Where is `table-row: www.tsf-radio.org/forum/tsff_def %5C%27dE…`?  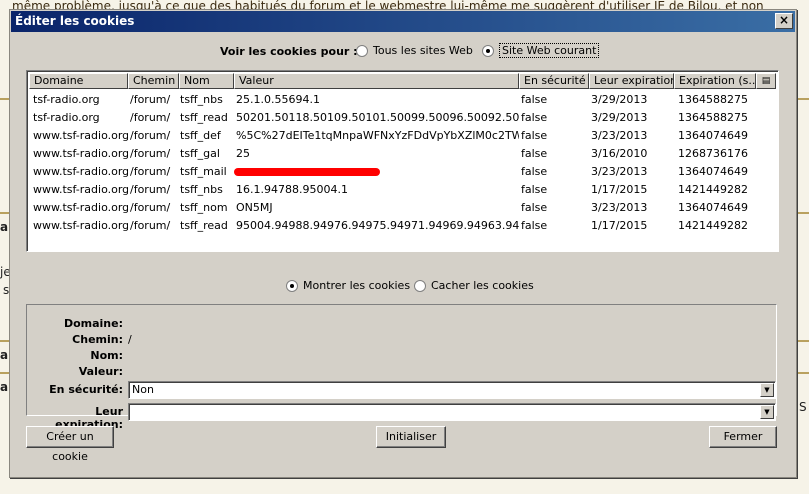
table-row: www.tsf-radio.org/forum/tsff_def %5C%27dE… is located at coordinates (402, 136).